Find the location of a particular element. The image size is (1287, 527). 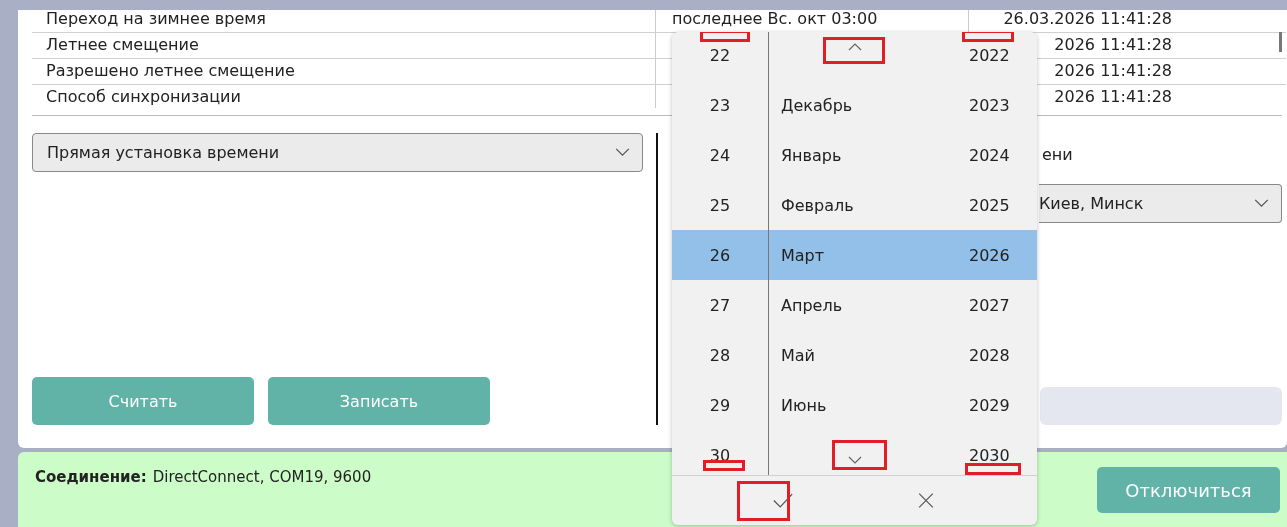

year-value: 2024 is located at coordinates (990, 155).